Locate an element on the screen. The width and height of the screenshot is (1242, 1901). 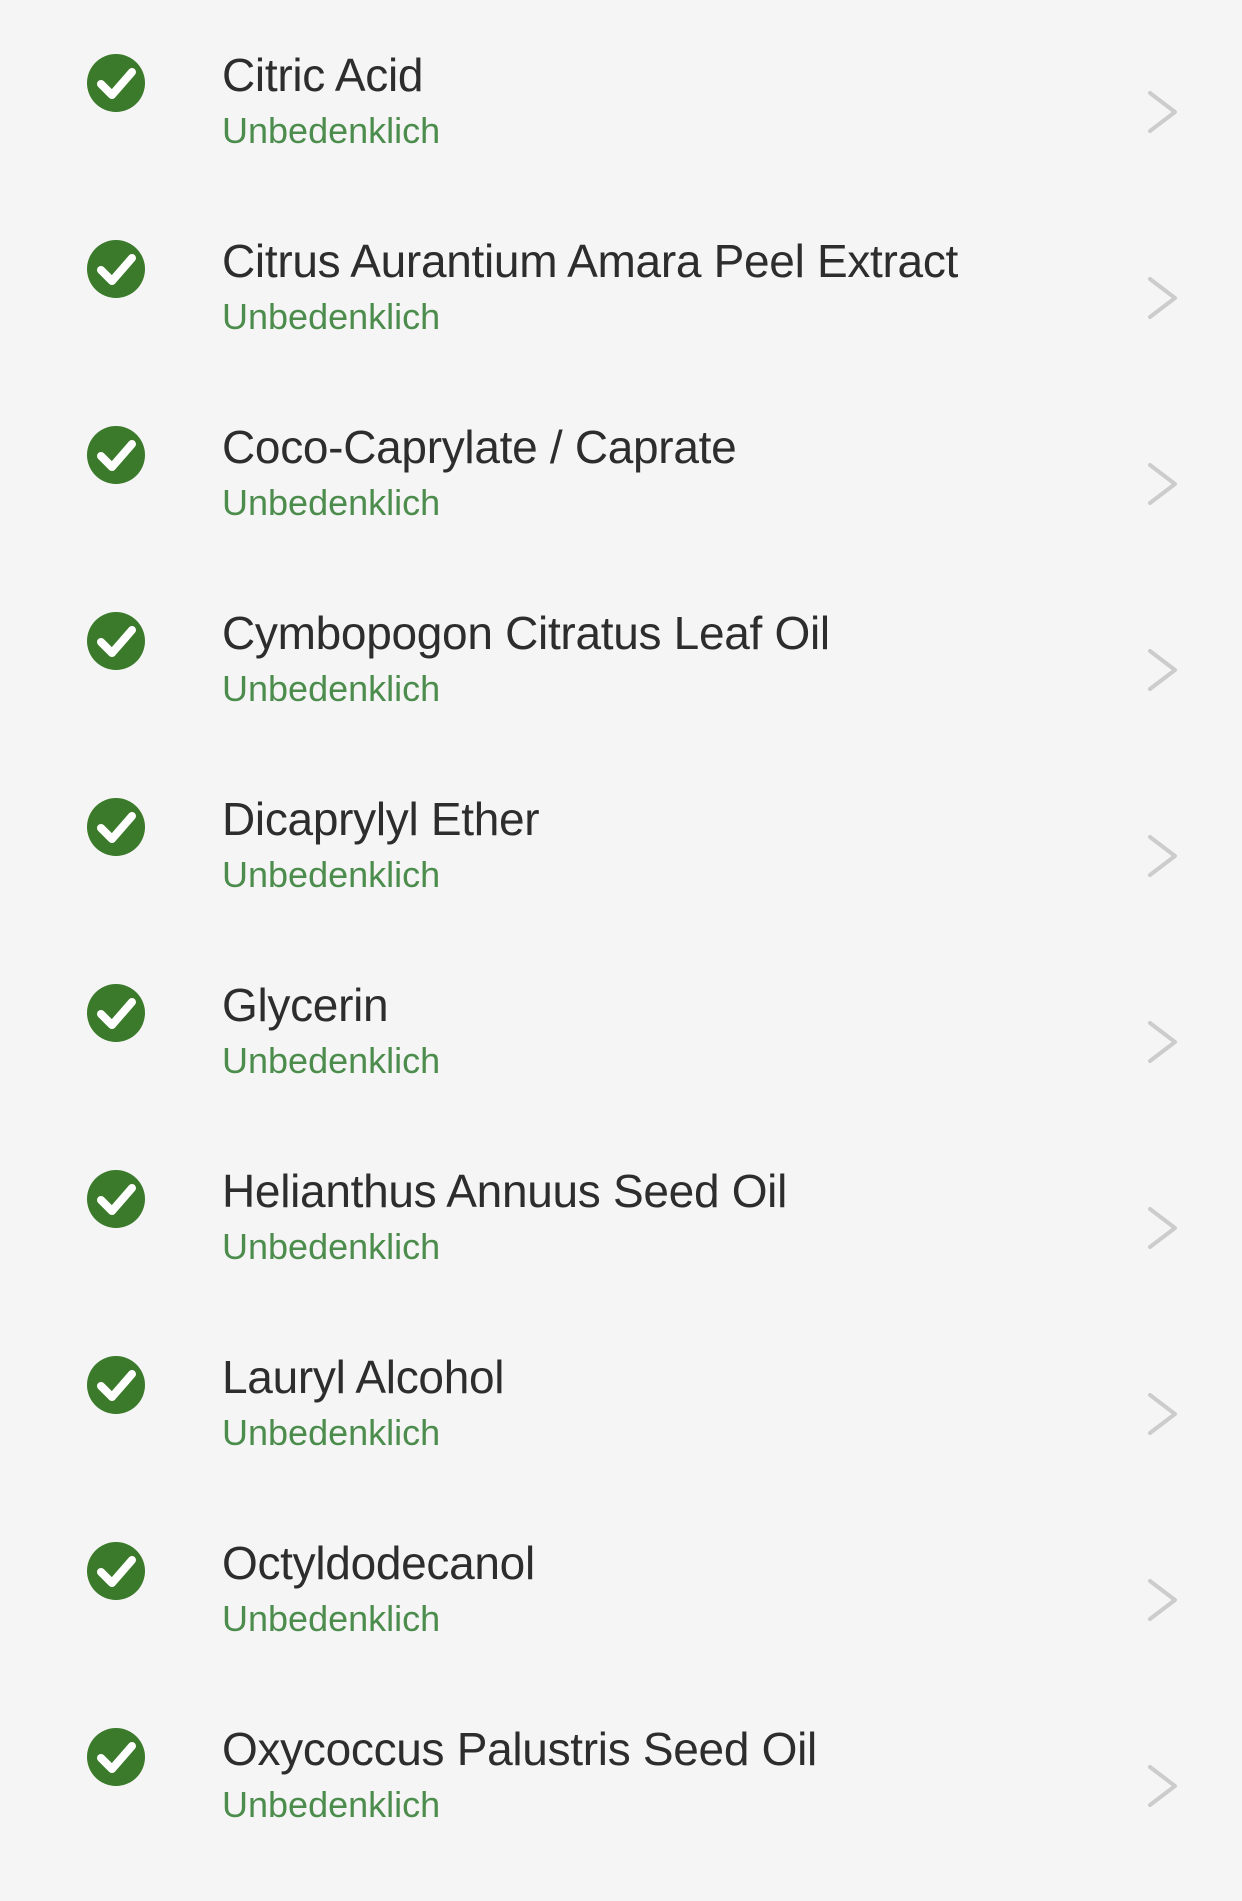
ingredient-name: Coco-Caprylate / Caprate is located at coordinates (479, 447).